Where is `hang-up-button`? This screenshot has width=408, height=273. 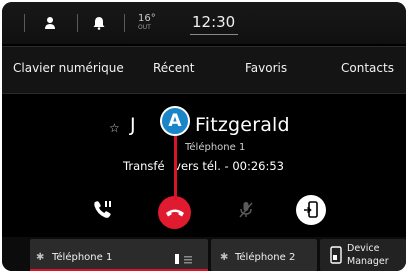 hang-up-button is located at coordinates (174, 212).